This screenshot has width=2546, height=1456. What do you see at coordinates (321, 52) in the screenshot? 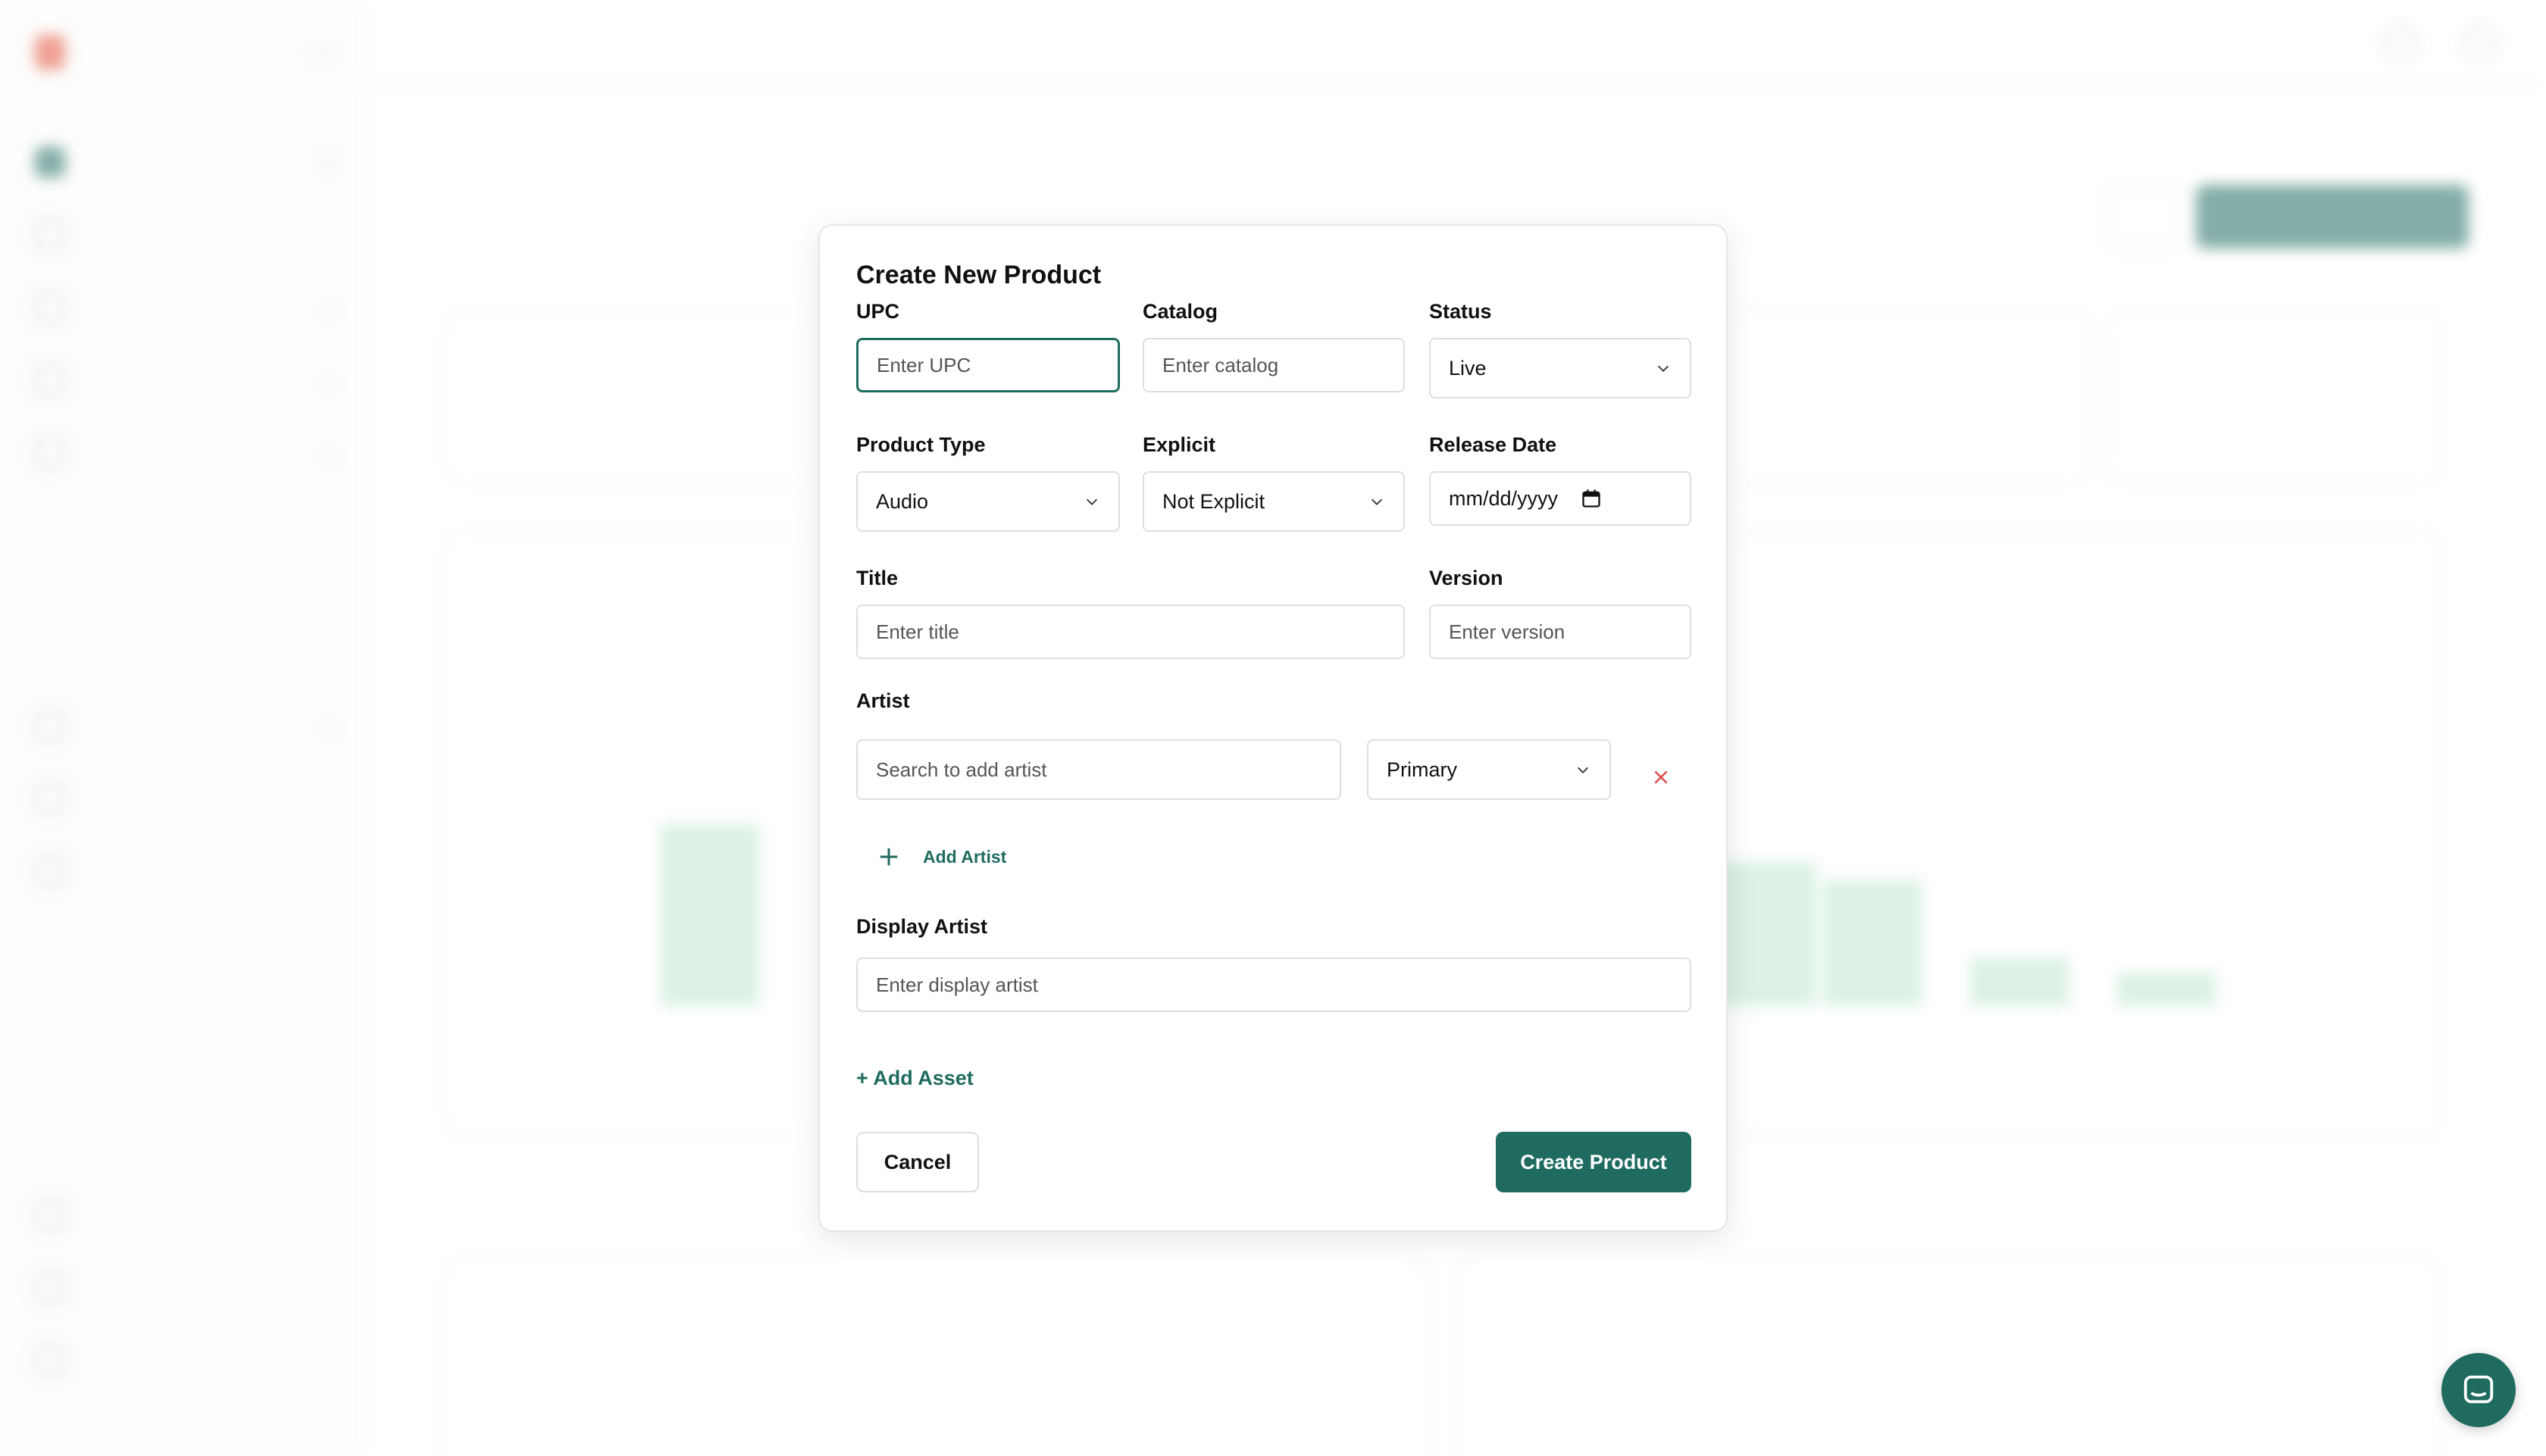
I see `collapse-icon: ‹ ›` at bounding box center [321, 52].